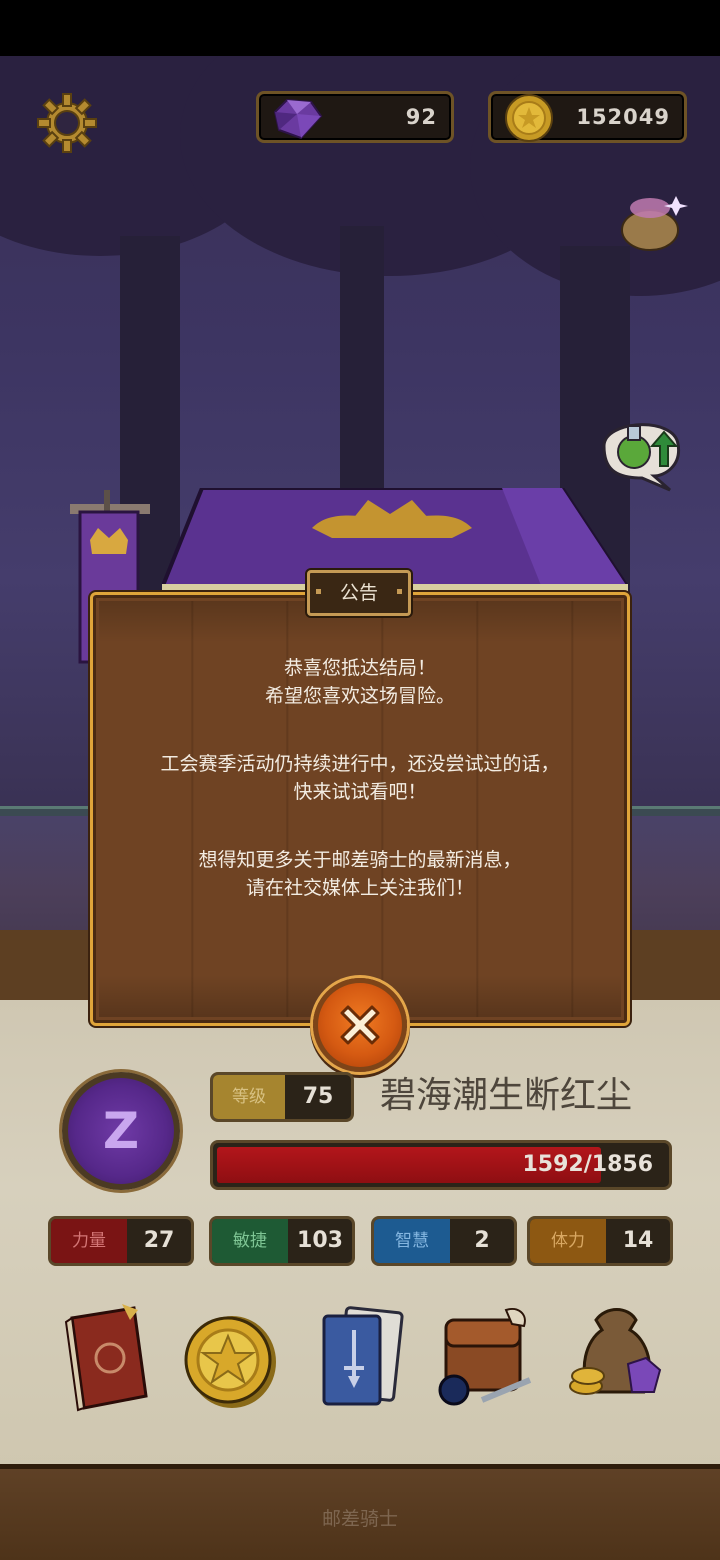 Image resolution: width=720 pixels, height=1560 pixels. I want to click on hp-text: 1592/1856, so click(588, 1164).